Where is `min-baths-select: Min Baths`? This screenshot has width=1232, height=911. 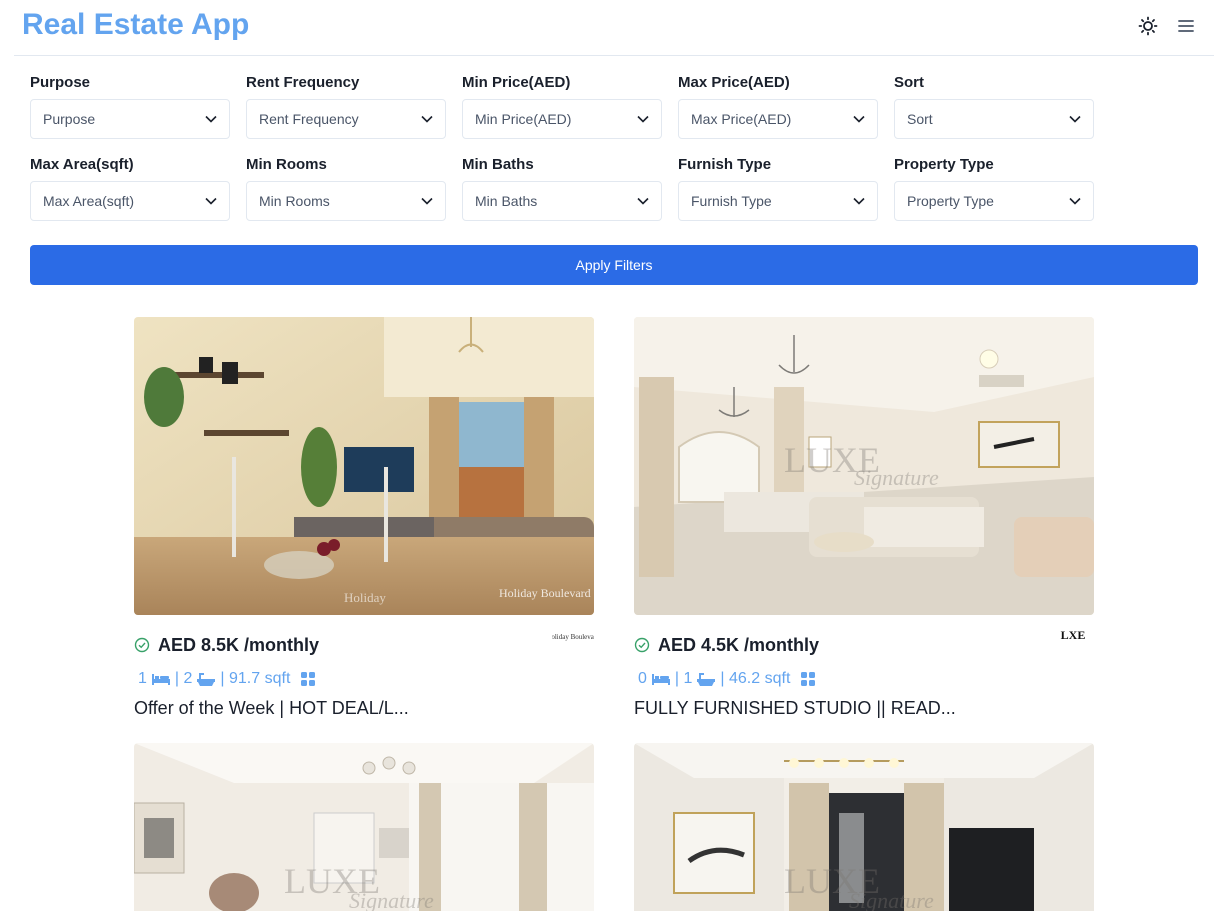 min-baths-select: Min Baths is located at coordinates (562, 201).